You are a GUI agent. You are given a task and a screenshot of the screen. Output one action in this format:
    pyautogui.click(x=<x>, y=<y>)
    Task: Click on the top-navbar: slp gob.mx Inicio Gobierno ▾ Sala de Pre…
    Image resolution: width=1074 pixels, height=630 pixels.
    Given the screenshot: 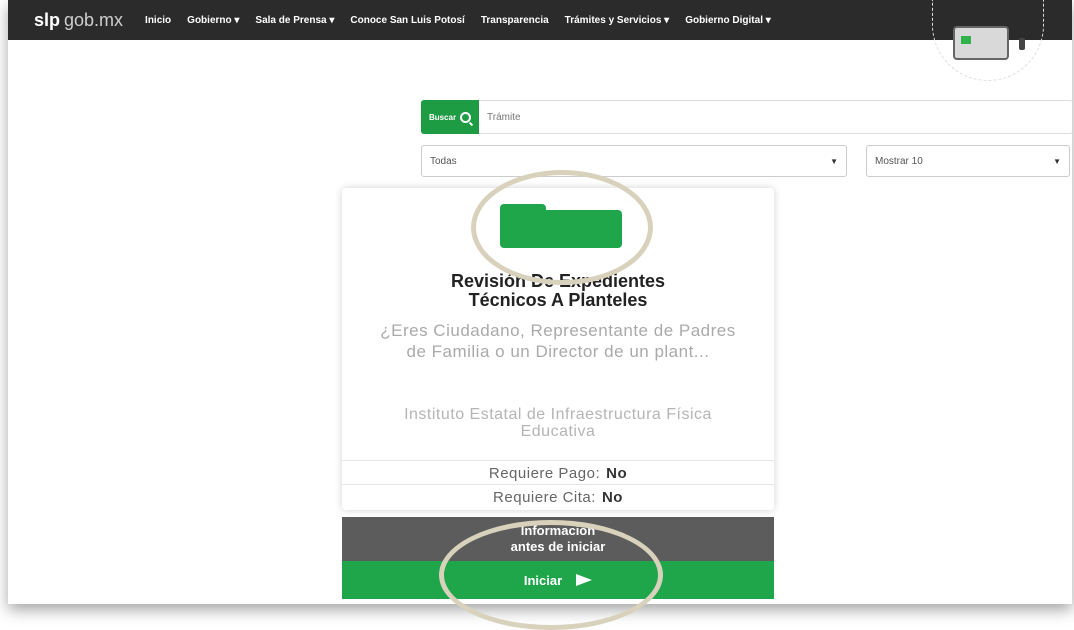 What is the action you would take?
    pyautogui.click(x=540, y=20)
    